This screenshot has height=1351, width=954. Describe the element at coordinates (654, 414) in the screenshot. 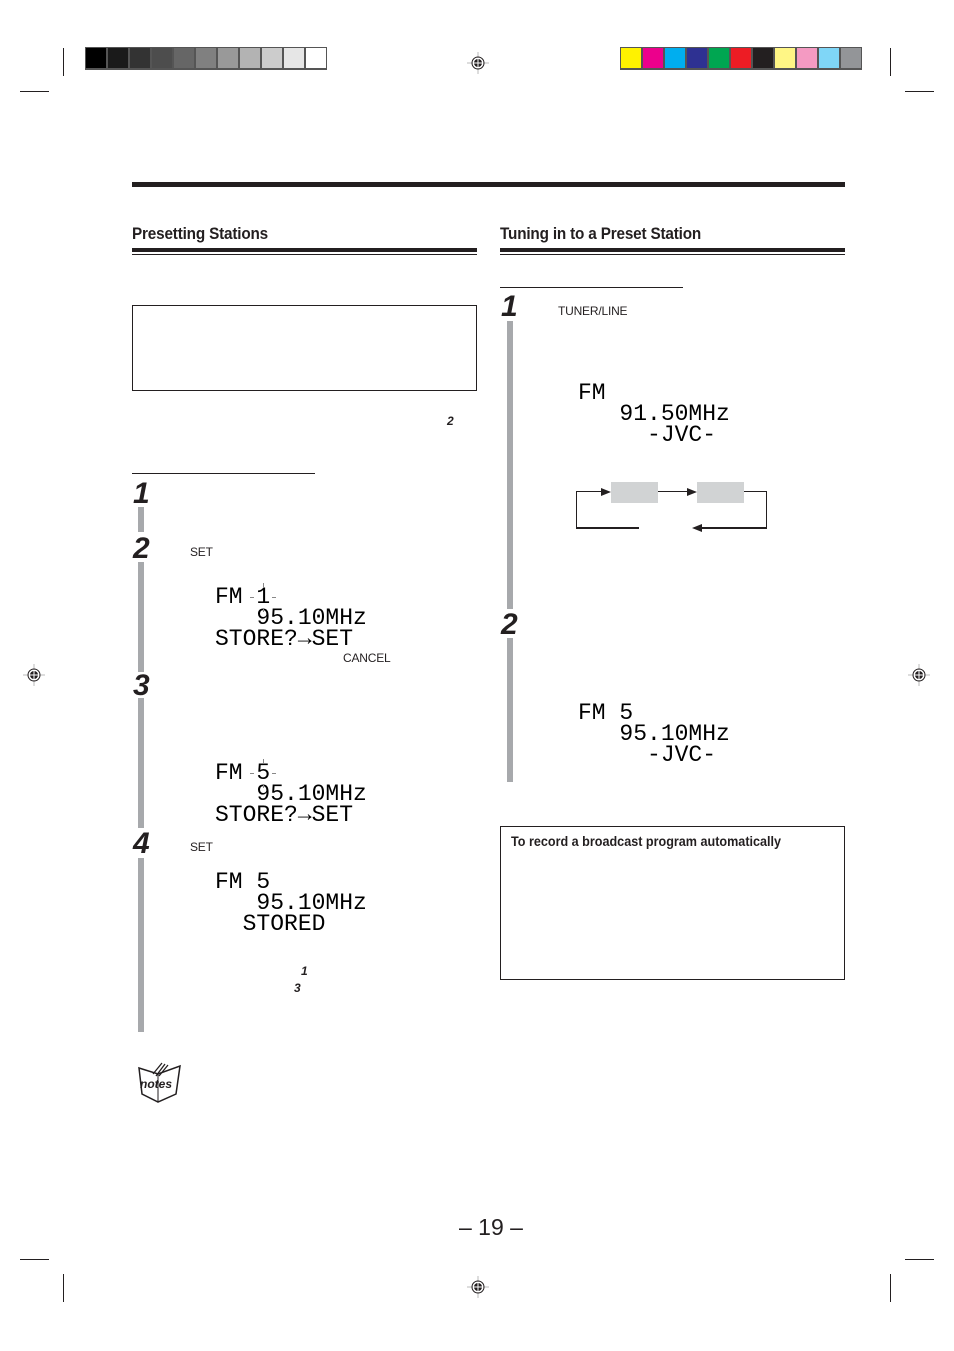

I see `lcd-display: FM 91.50MHz -JVC-` at that location.